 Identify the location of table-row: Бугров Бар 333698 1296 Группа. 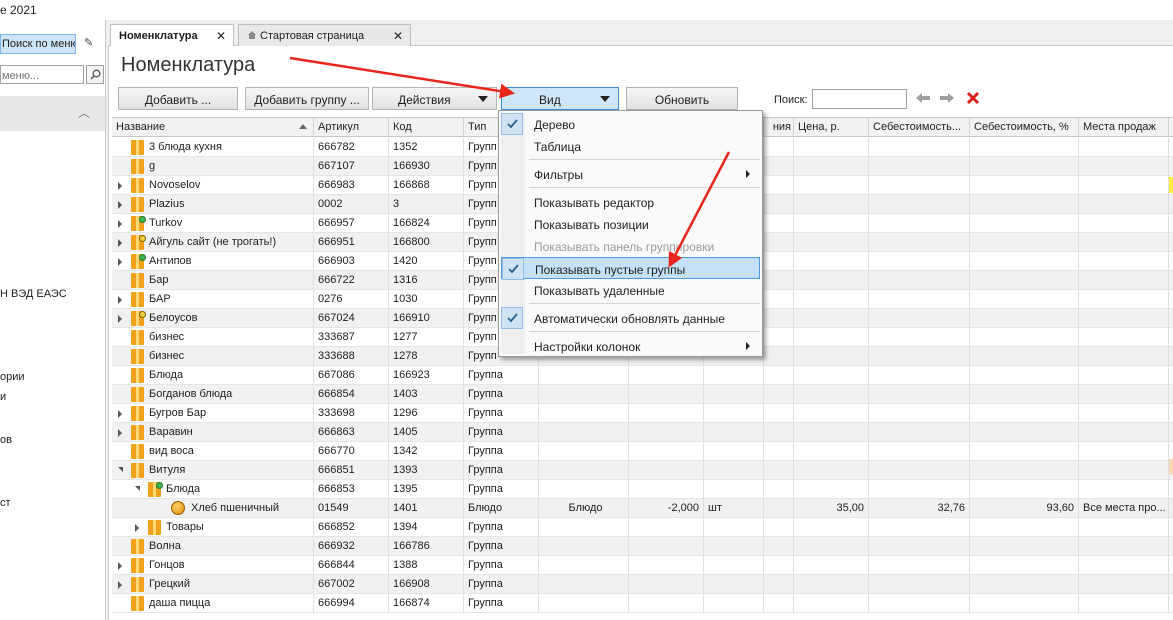
(642, 413).